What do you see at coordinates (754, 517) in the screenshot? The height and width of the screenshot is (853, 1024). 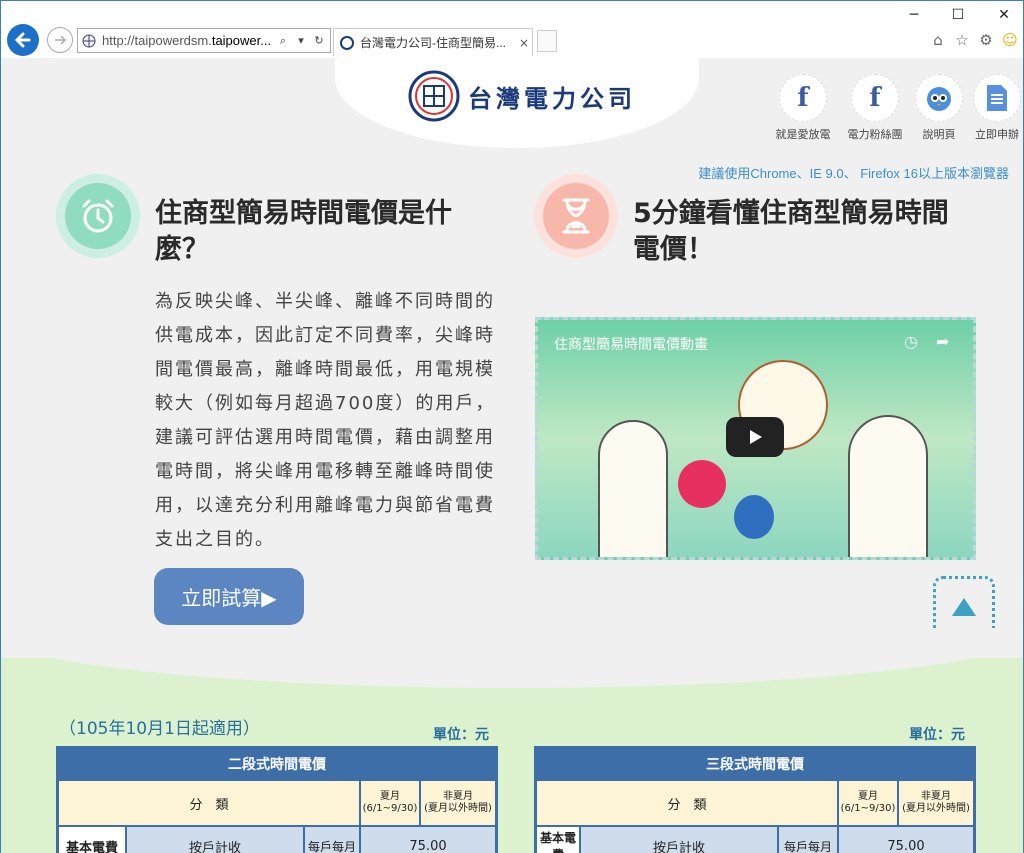 I see `owl-mascot-illustration` at bounding box center [754, 517].